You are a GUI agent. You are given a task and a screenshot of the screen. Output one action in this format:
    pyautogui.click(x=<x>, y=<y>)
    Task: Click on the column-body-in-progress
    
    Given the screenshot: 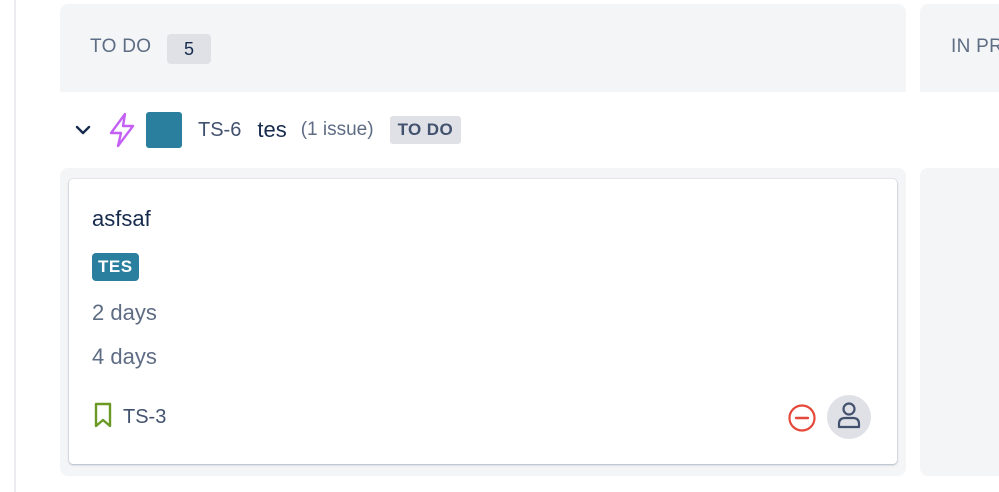 What is the action you would take?
    pyautogui.click(x=959, y=322)
    